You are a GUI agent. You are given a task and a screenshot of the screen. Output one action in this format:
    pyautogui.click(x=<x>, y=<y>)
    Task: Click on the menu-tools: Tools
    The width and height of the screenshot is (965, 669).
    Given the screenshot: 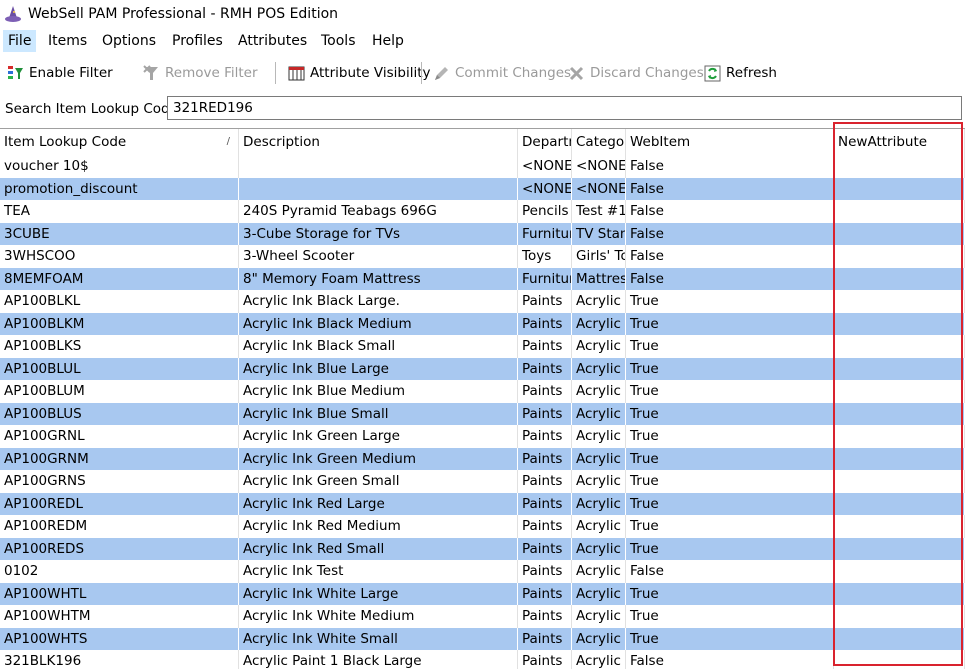 What is the action you would take?
    pyautogui.click(x=338, y=41)
    